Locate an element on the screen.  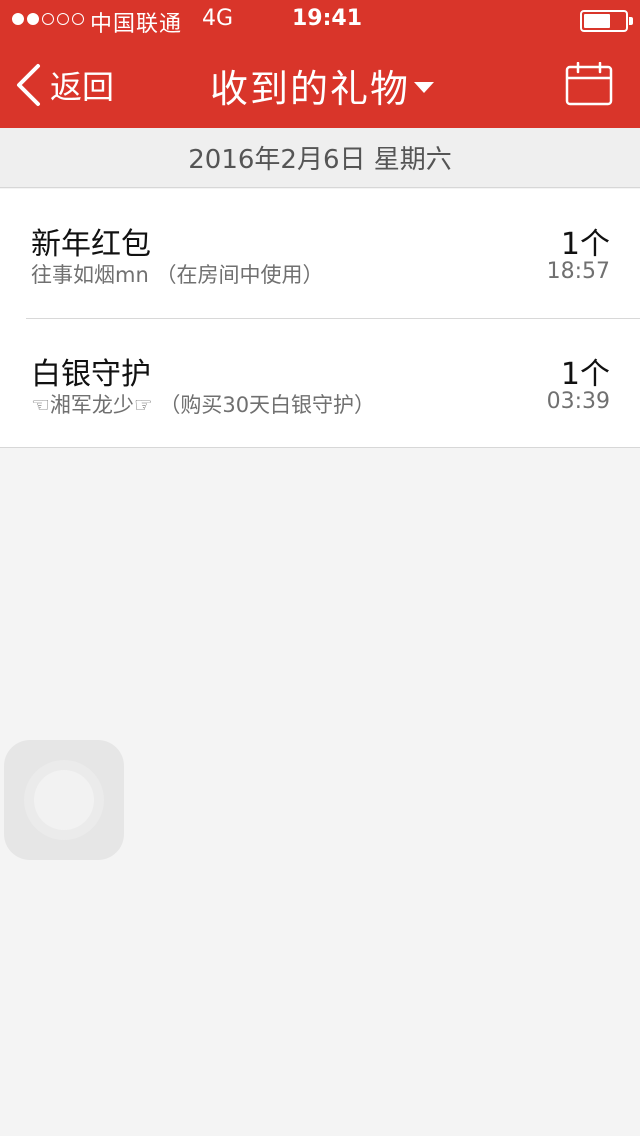
list-item: 白银守护 ☜湘军龙少☞ （购买30天白银守护） 1个 03:39 is located at coordinates (333, 382).